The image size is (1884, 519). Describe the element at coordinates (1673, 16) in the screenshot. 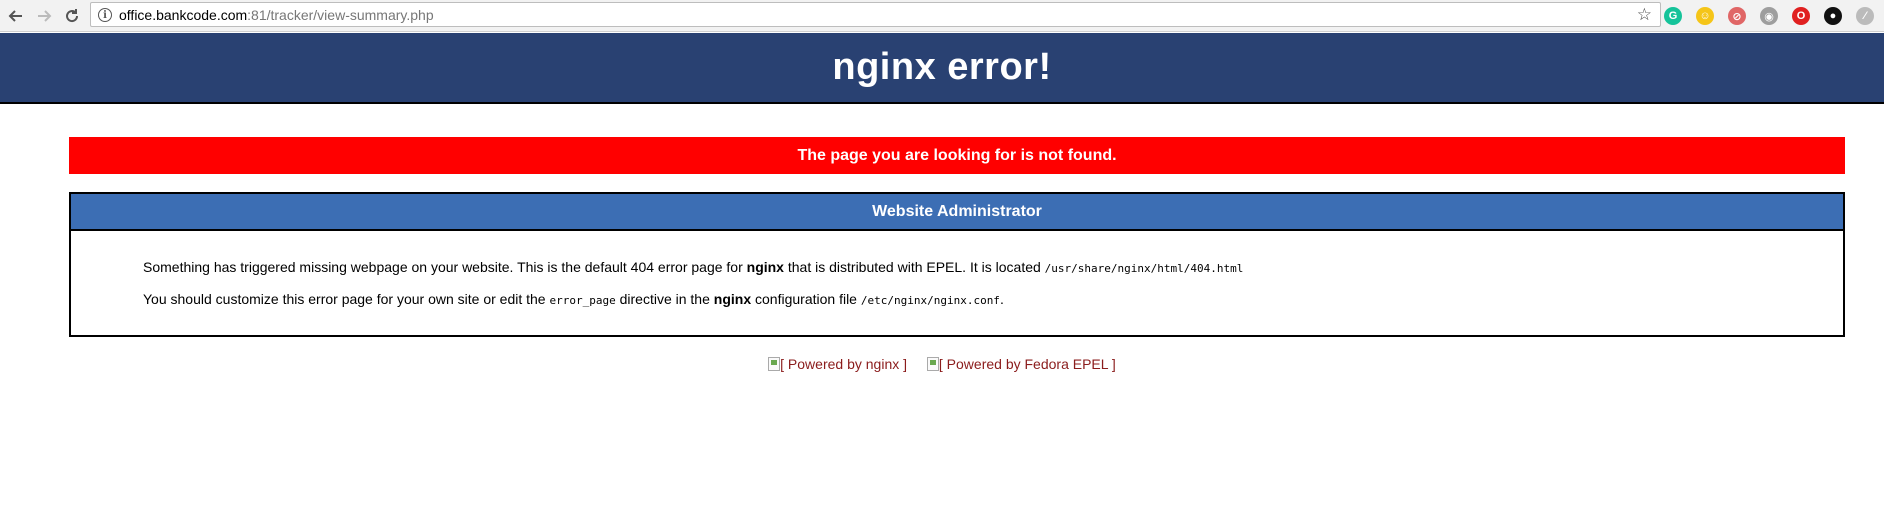

I see `grammarly-icon: G` at that location.